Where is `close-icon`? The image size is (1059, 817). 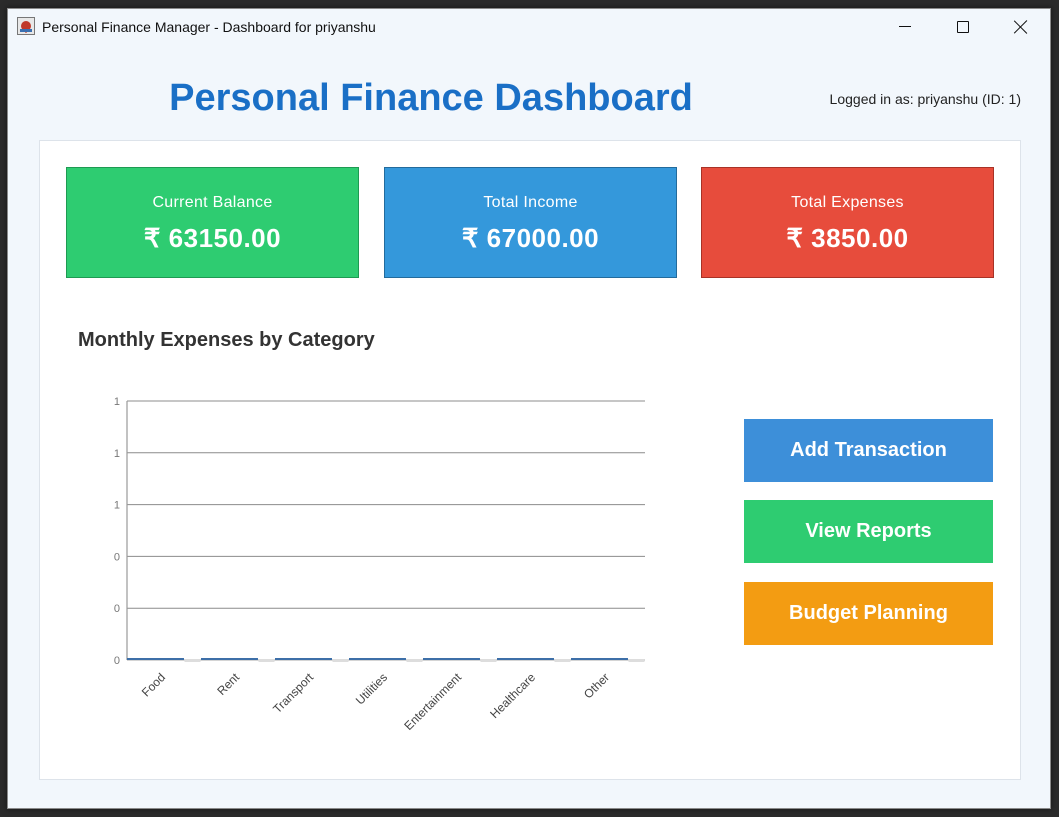
close-icon is located at coordinates (1021, 27).